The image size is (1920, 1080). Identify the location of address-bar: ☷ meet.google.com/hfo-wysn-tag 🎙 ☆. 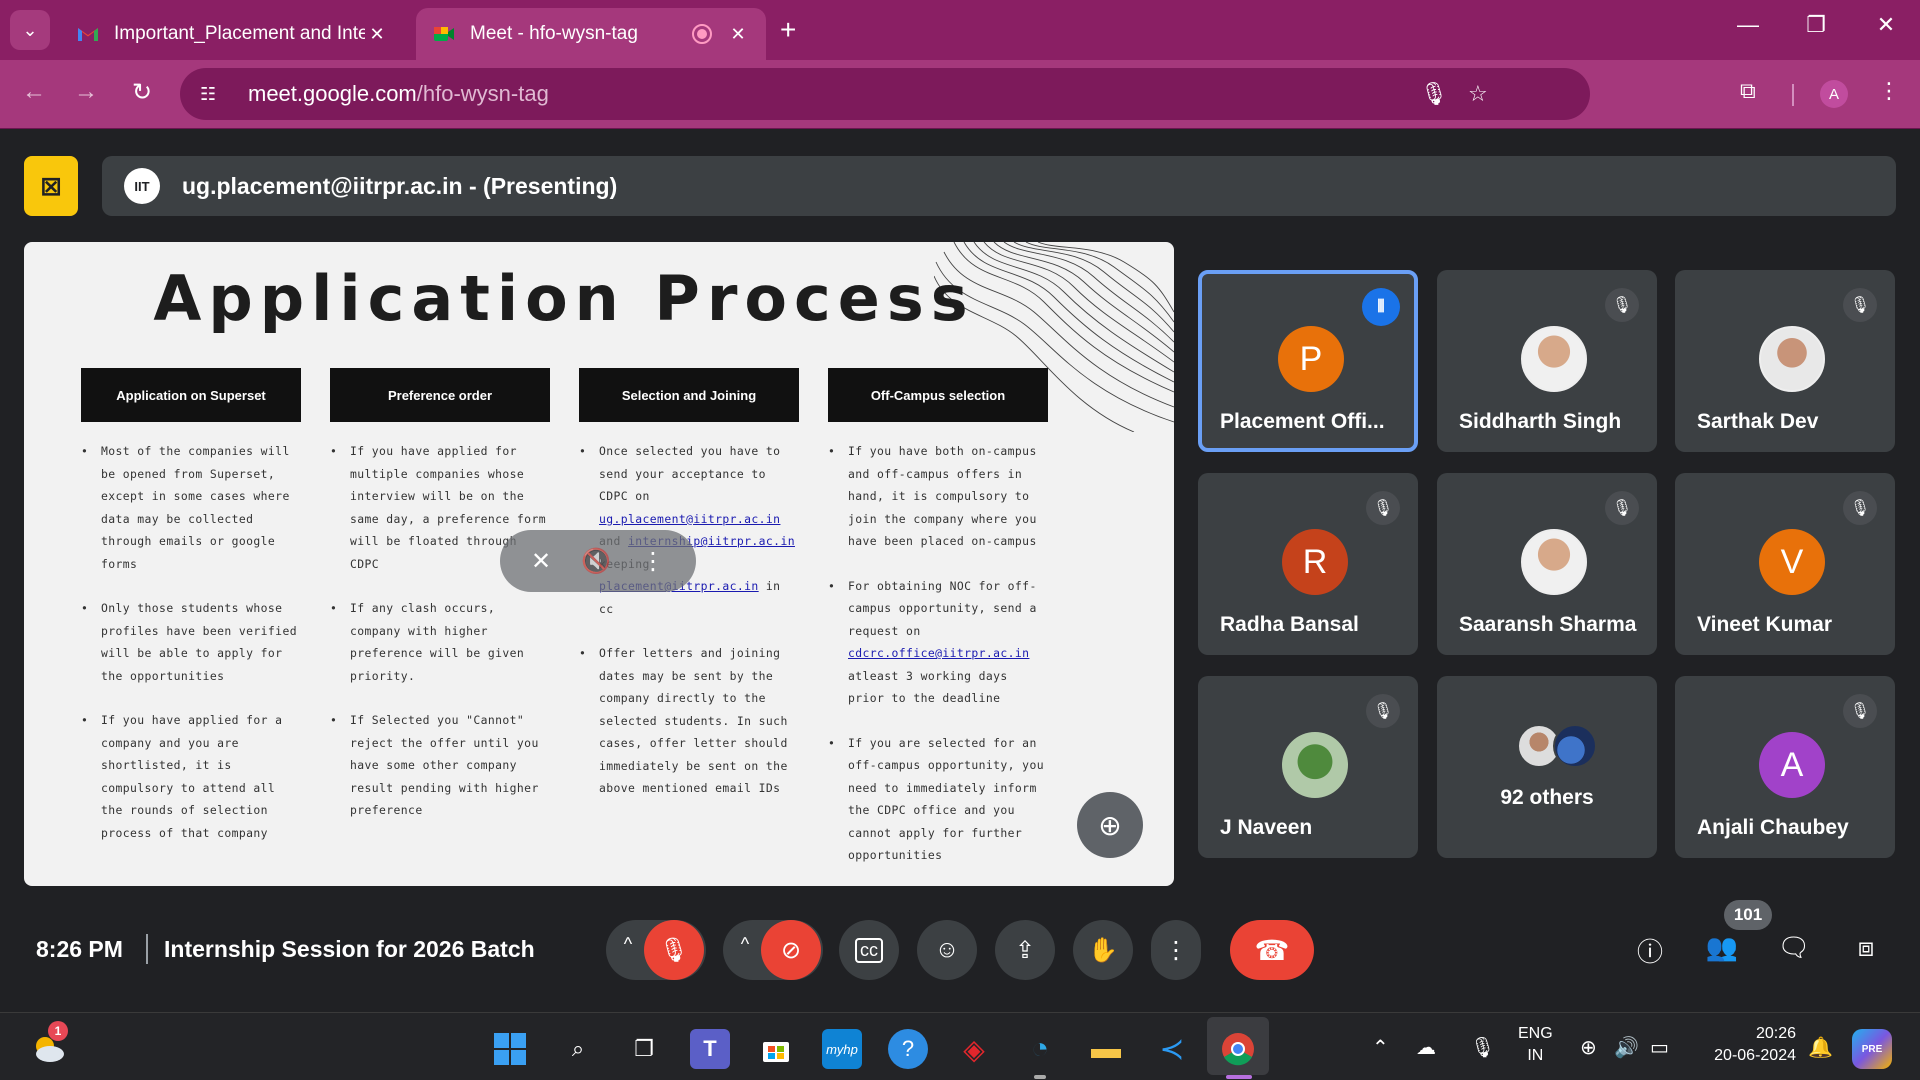
(885, 94).